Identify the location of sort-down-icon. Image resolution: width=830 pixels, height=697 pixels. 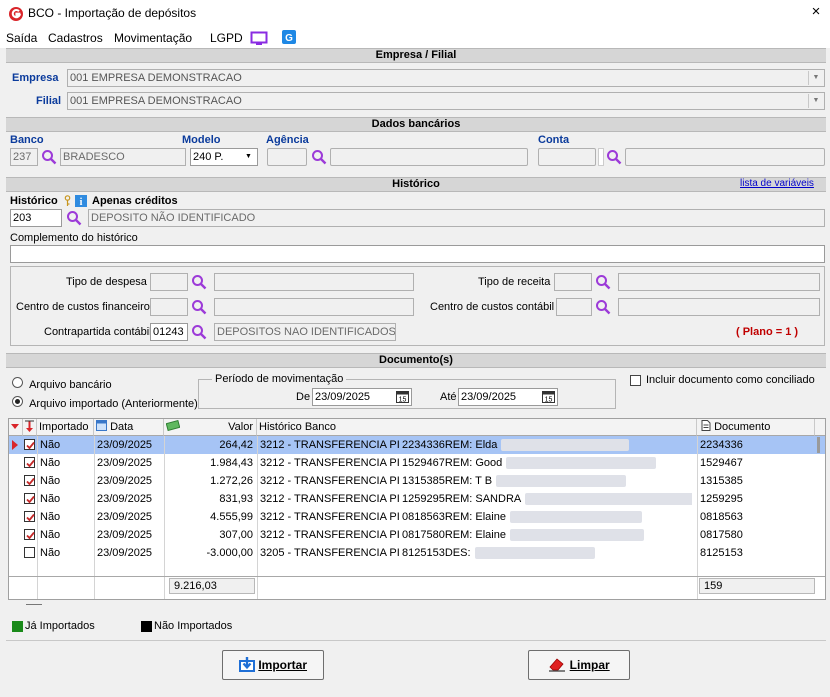
(29, 426).